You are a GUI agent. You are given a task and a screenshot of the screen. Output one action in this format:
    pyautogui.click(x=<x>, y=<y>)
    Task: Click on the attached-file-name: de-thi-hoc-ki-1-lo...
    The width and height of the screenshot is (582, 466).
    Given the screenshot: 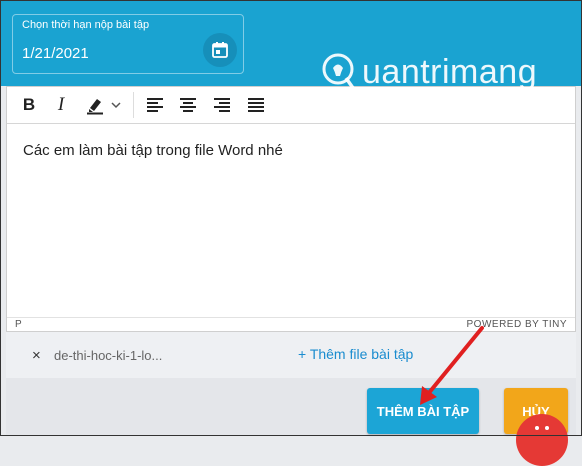 What is the action you would take?
    pyautogui.click(x=108, y=355)
    